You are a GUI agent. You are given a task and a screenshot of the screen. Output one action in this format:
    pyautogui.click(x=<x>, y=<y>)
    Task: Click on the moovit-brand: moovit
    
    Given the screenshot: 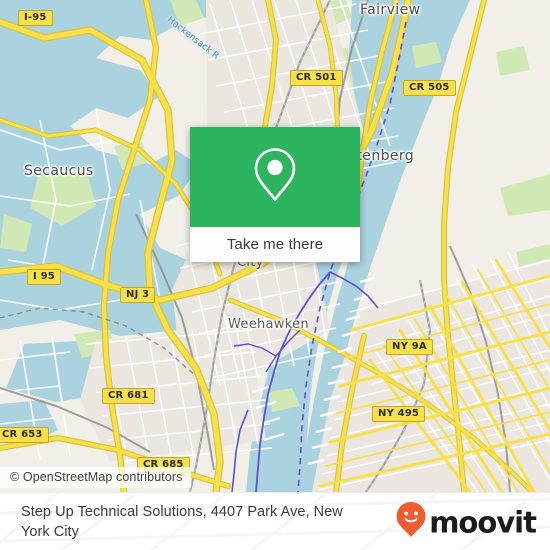 What is the action you would take?
    pyautogui.click(x=466, y=522)
    